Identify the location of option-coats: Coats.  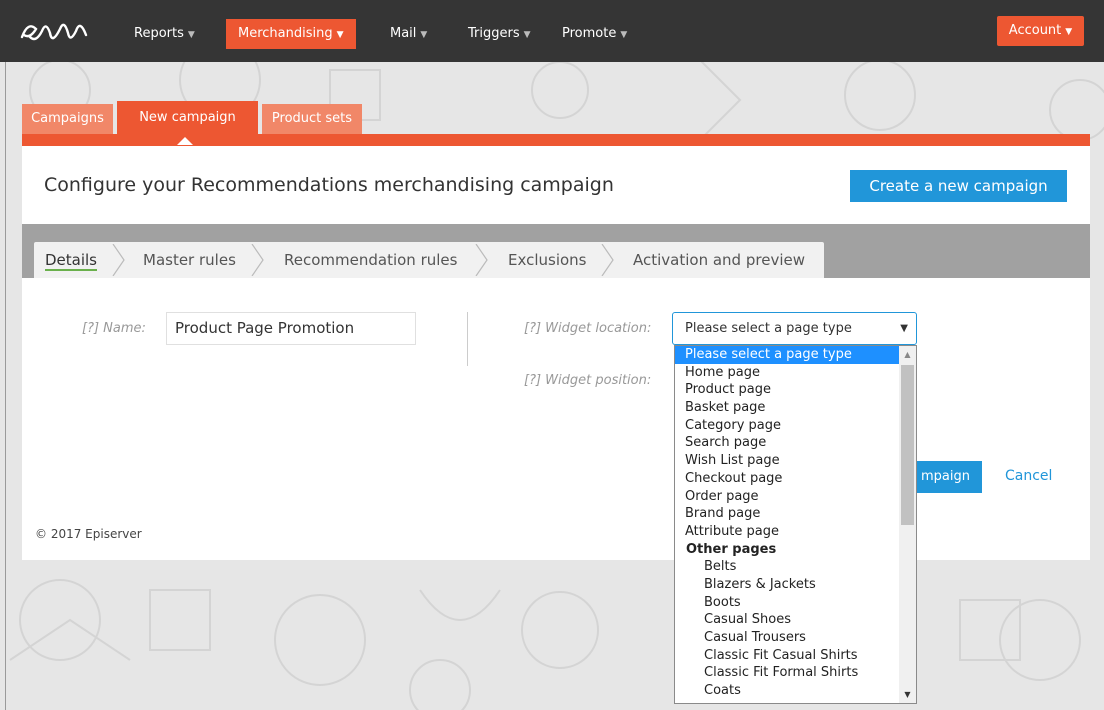
(795, 691).